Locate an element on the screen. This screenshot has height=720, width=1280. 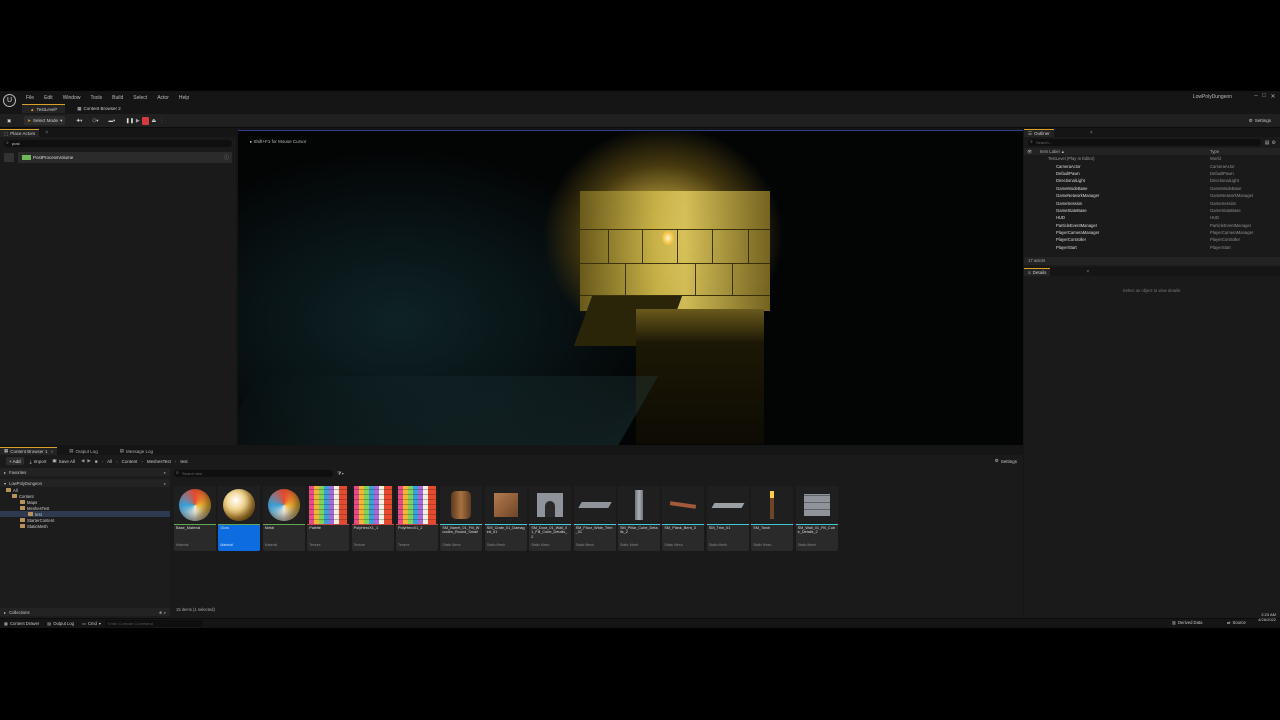
menu-edit: Edit is located at coordinates (48, 98).